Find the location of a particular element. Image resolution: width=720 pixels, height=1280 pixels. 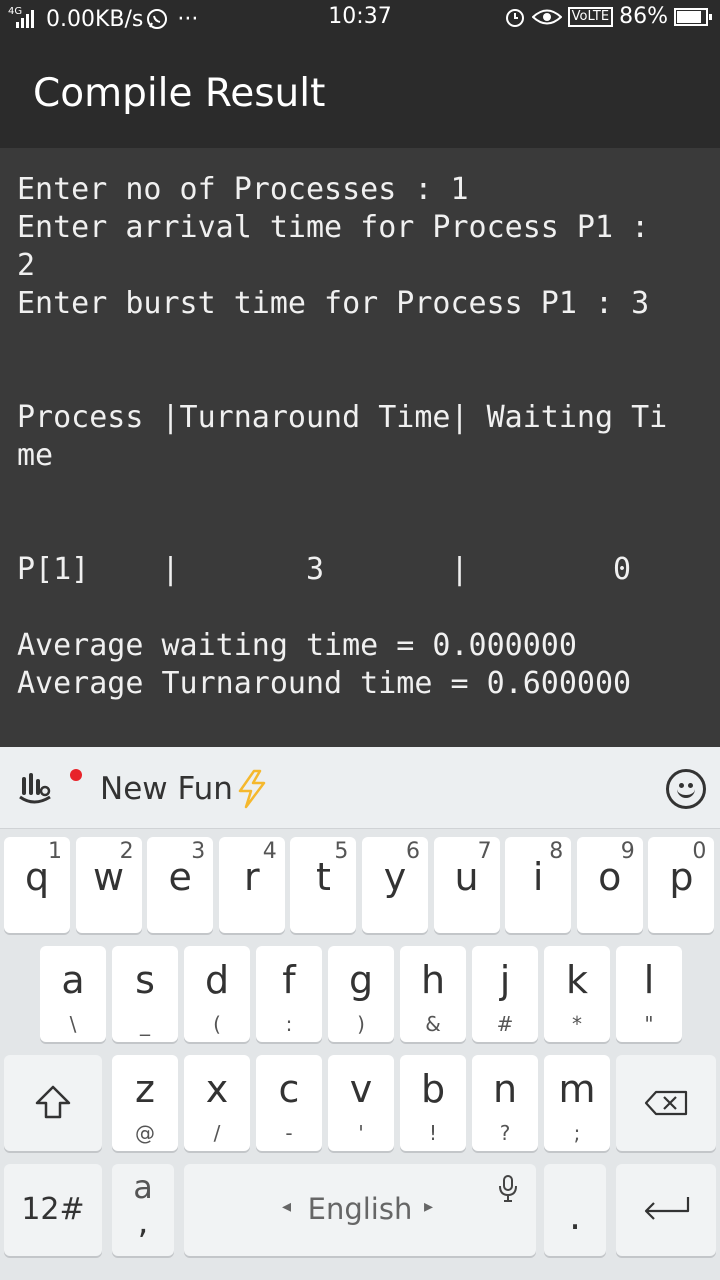

key-j: j # is located at coordinates (505, 994).